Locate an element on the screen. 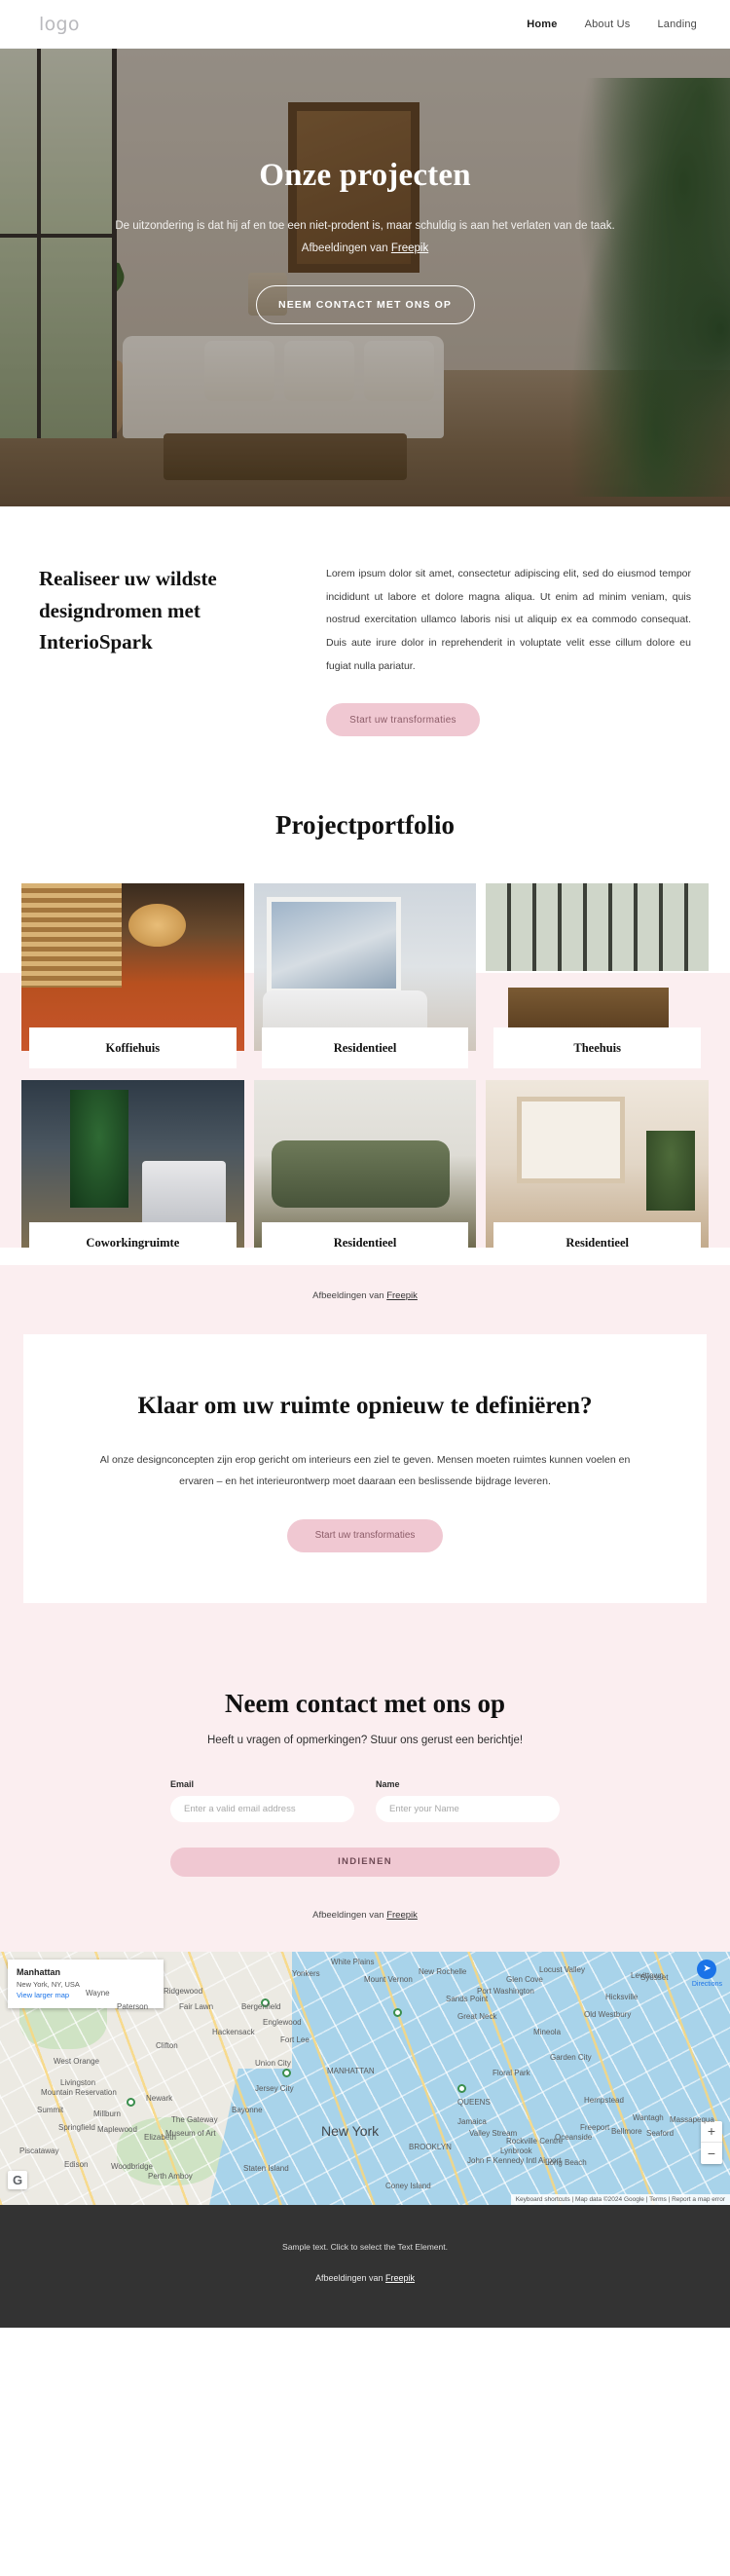 This screenshot has width=730, height=2576. map-directions-label: Directions is located at coordinates (707, 1984).